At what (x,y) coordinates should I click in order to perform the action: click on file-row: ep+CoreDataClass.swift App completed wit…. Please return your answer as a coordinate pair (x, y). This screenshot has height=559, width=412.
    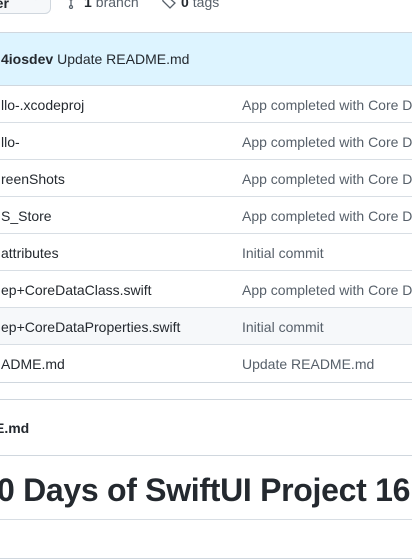
    Looking at the image, I should click on (206, 289).